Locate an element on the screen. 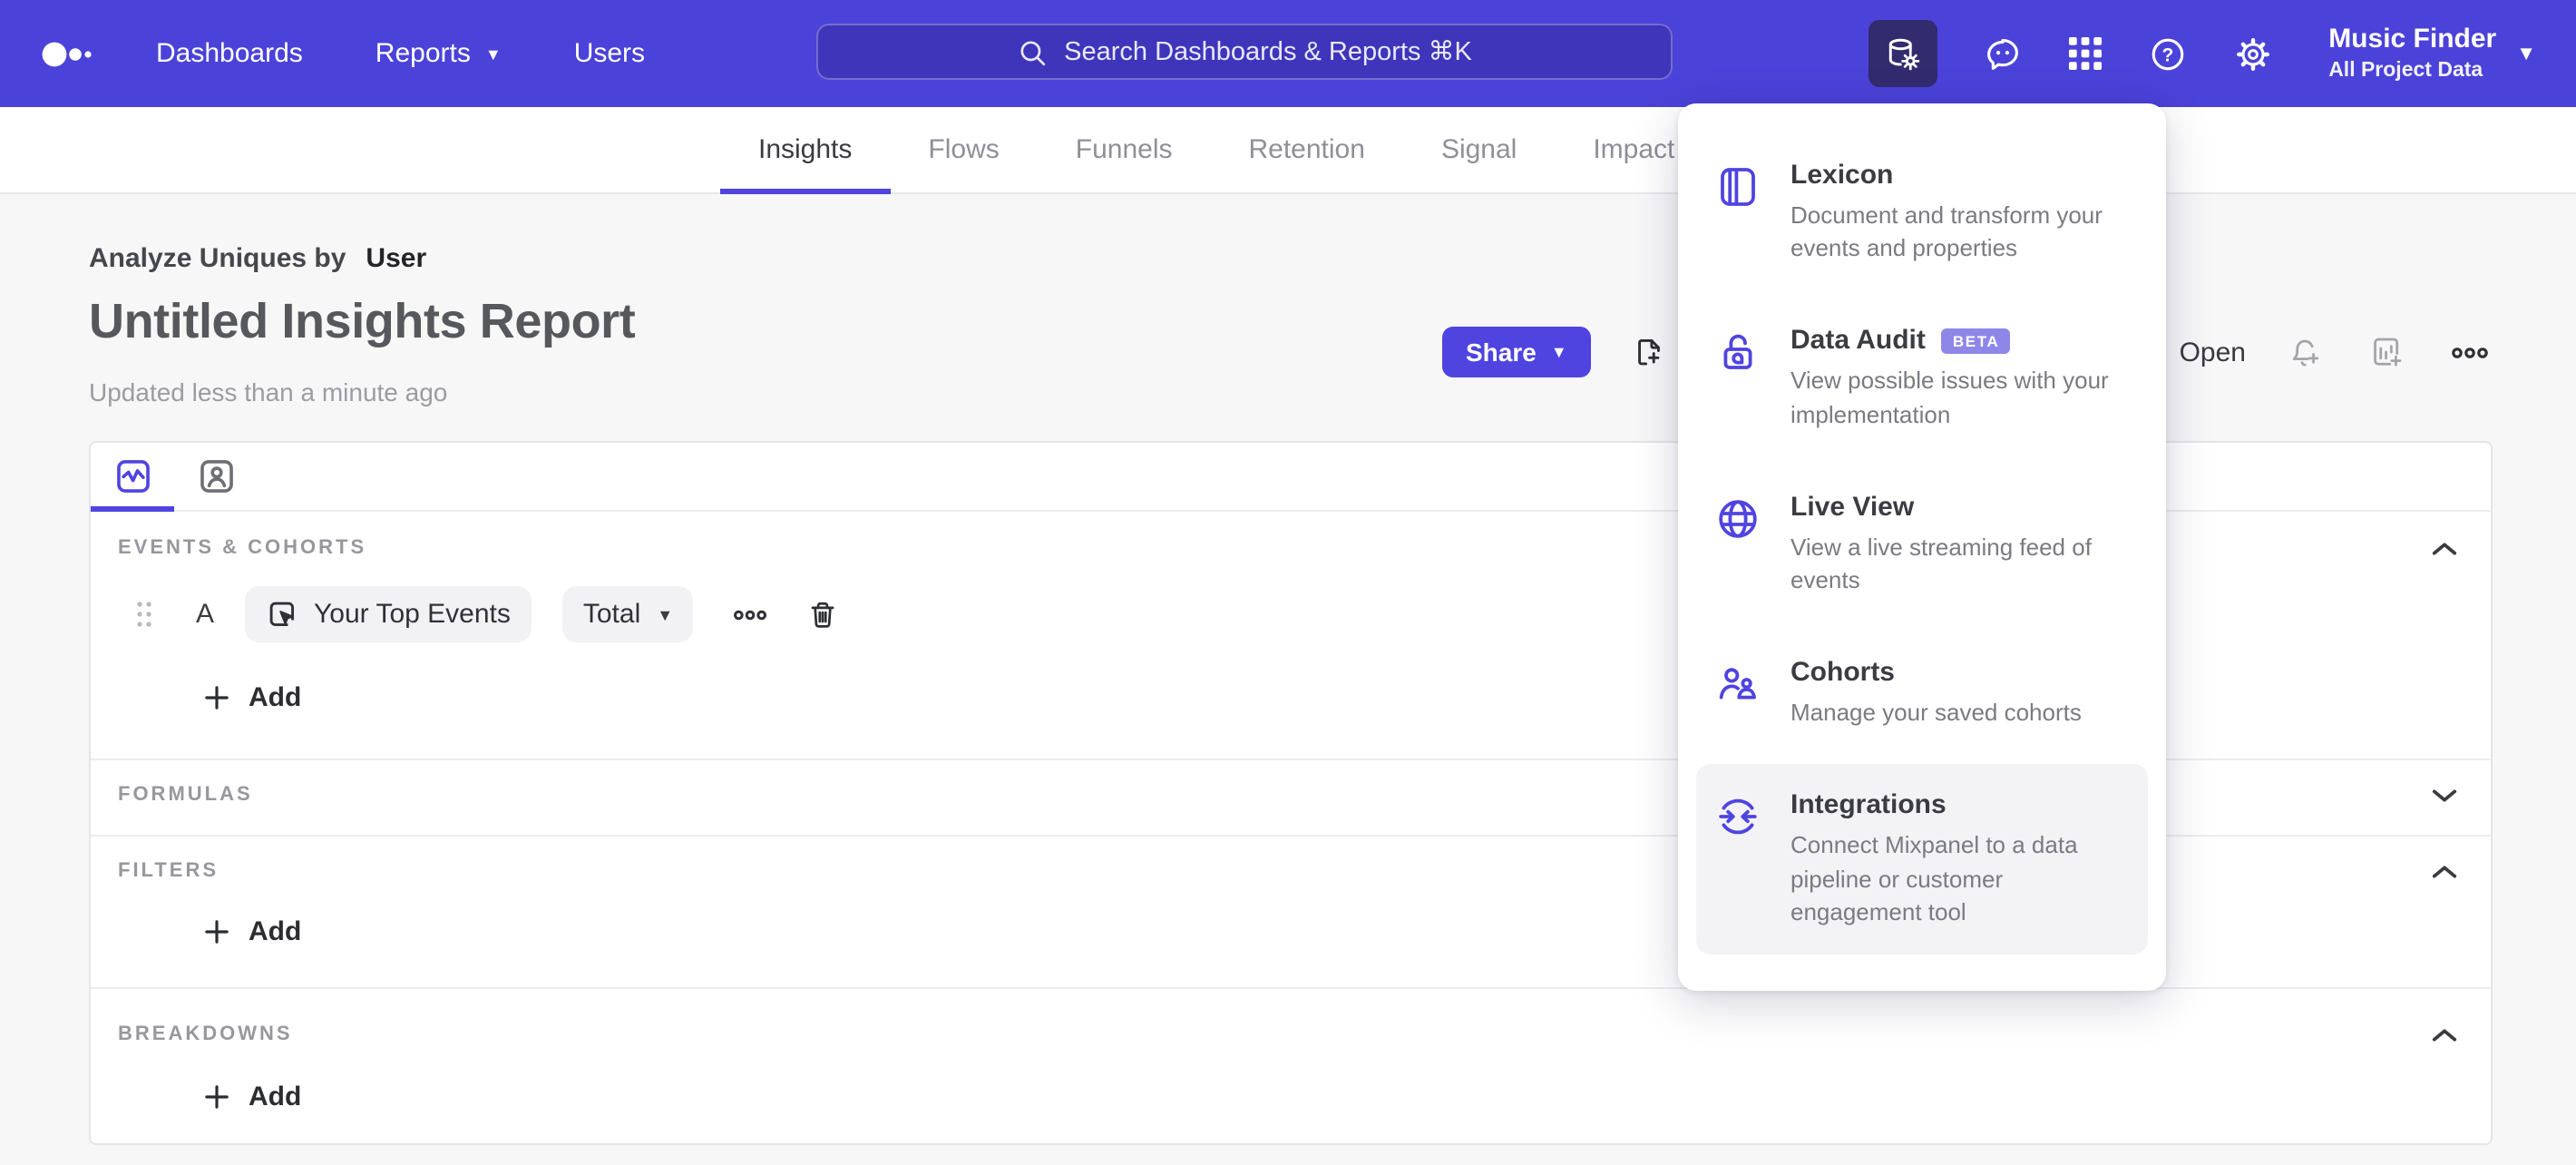  event-icon is located at coordinates (282, 614).